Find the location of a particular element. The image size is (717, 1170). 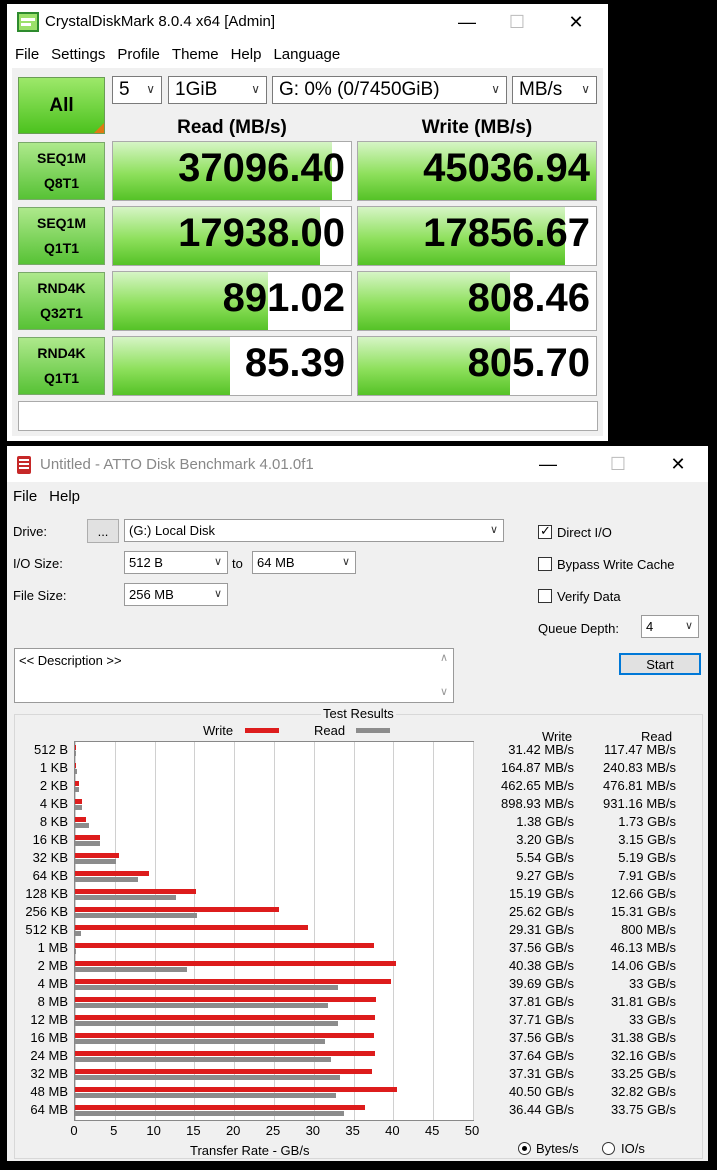

test-size-value: 1GiB is located at coordinates (196, 89).